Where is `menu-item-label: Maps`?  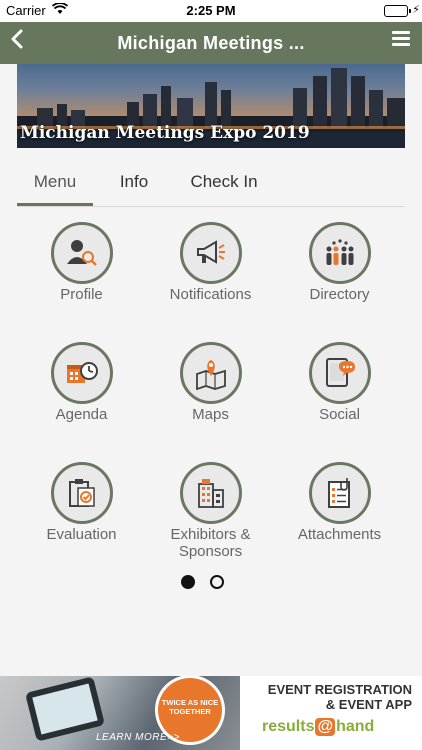 menu-item-label: Maps is located at coordinates (210, 414).